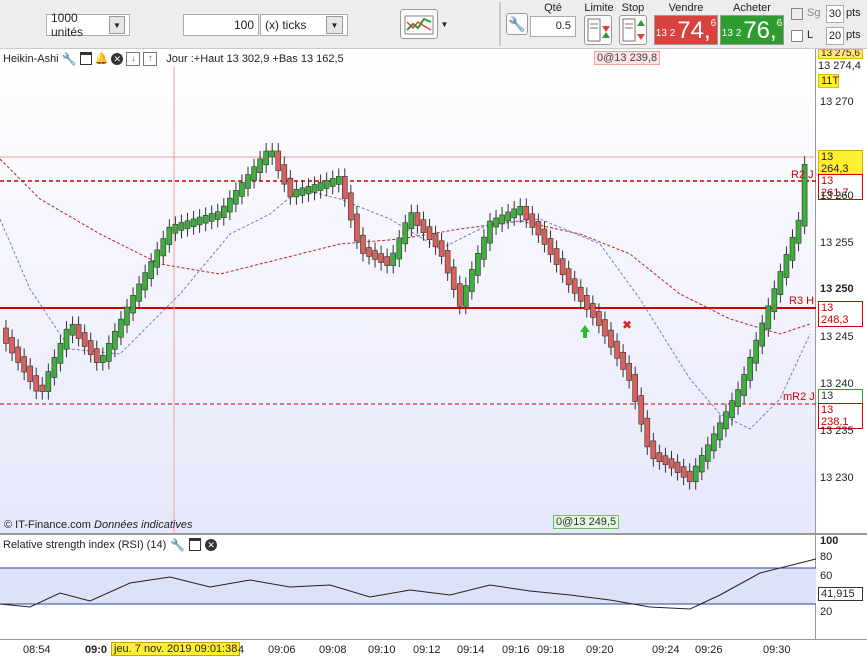 This screenshot has height=661, width=867. I want to click on x-tick: 08:54, so click(37, 650).